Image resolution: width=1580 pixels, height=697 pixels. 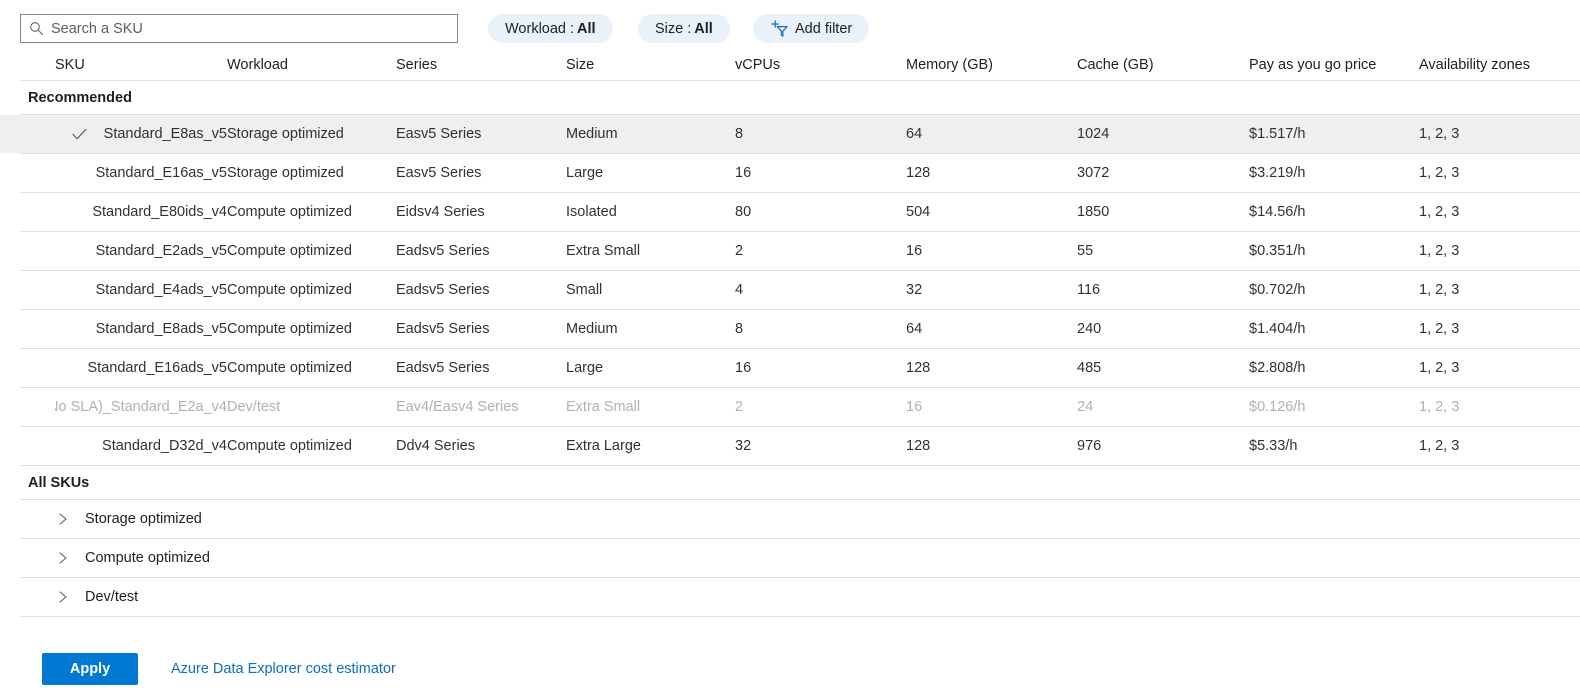 I want to click on column-header-size: Size, so click(x=649, y=65).